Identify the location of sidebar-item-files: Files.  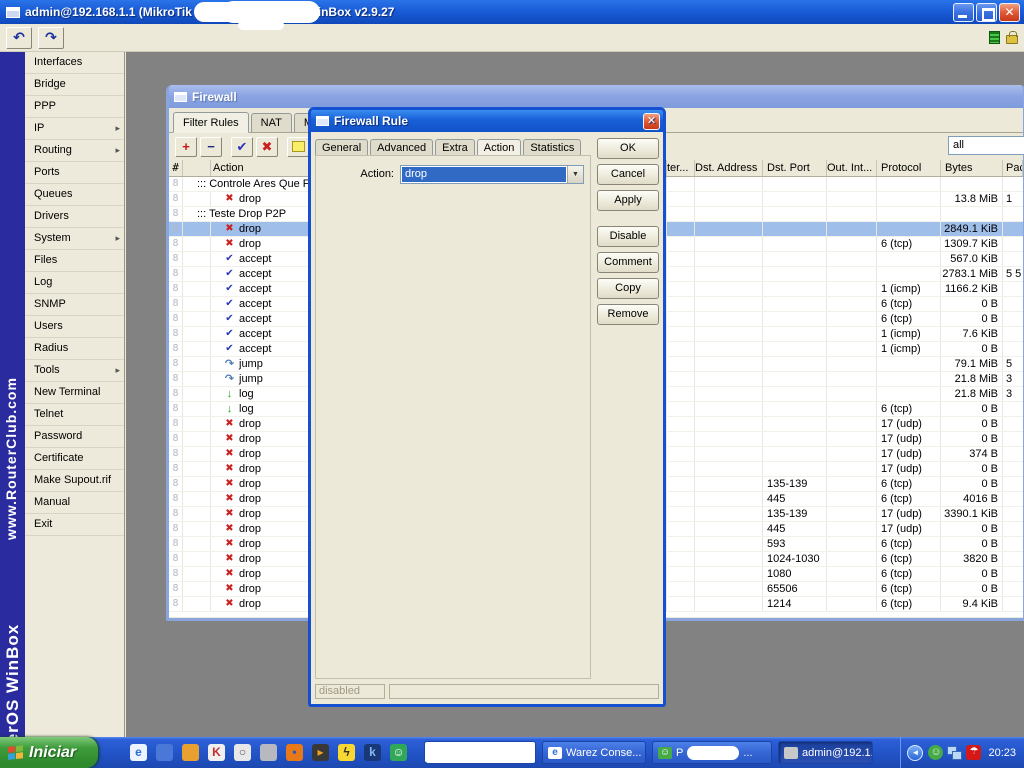
(74, 261).